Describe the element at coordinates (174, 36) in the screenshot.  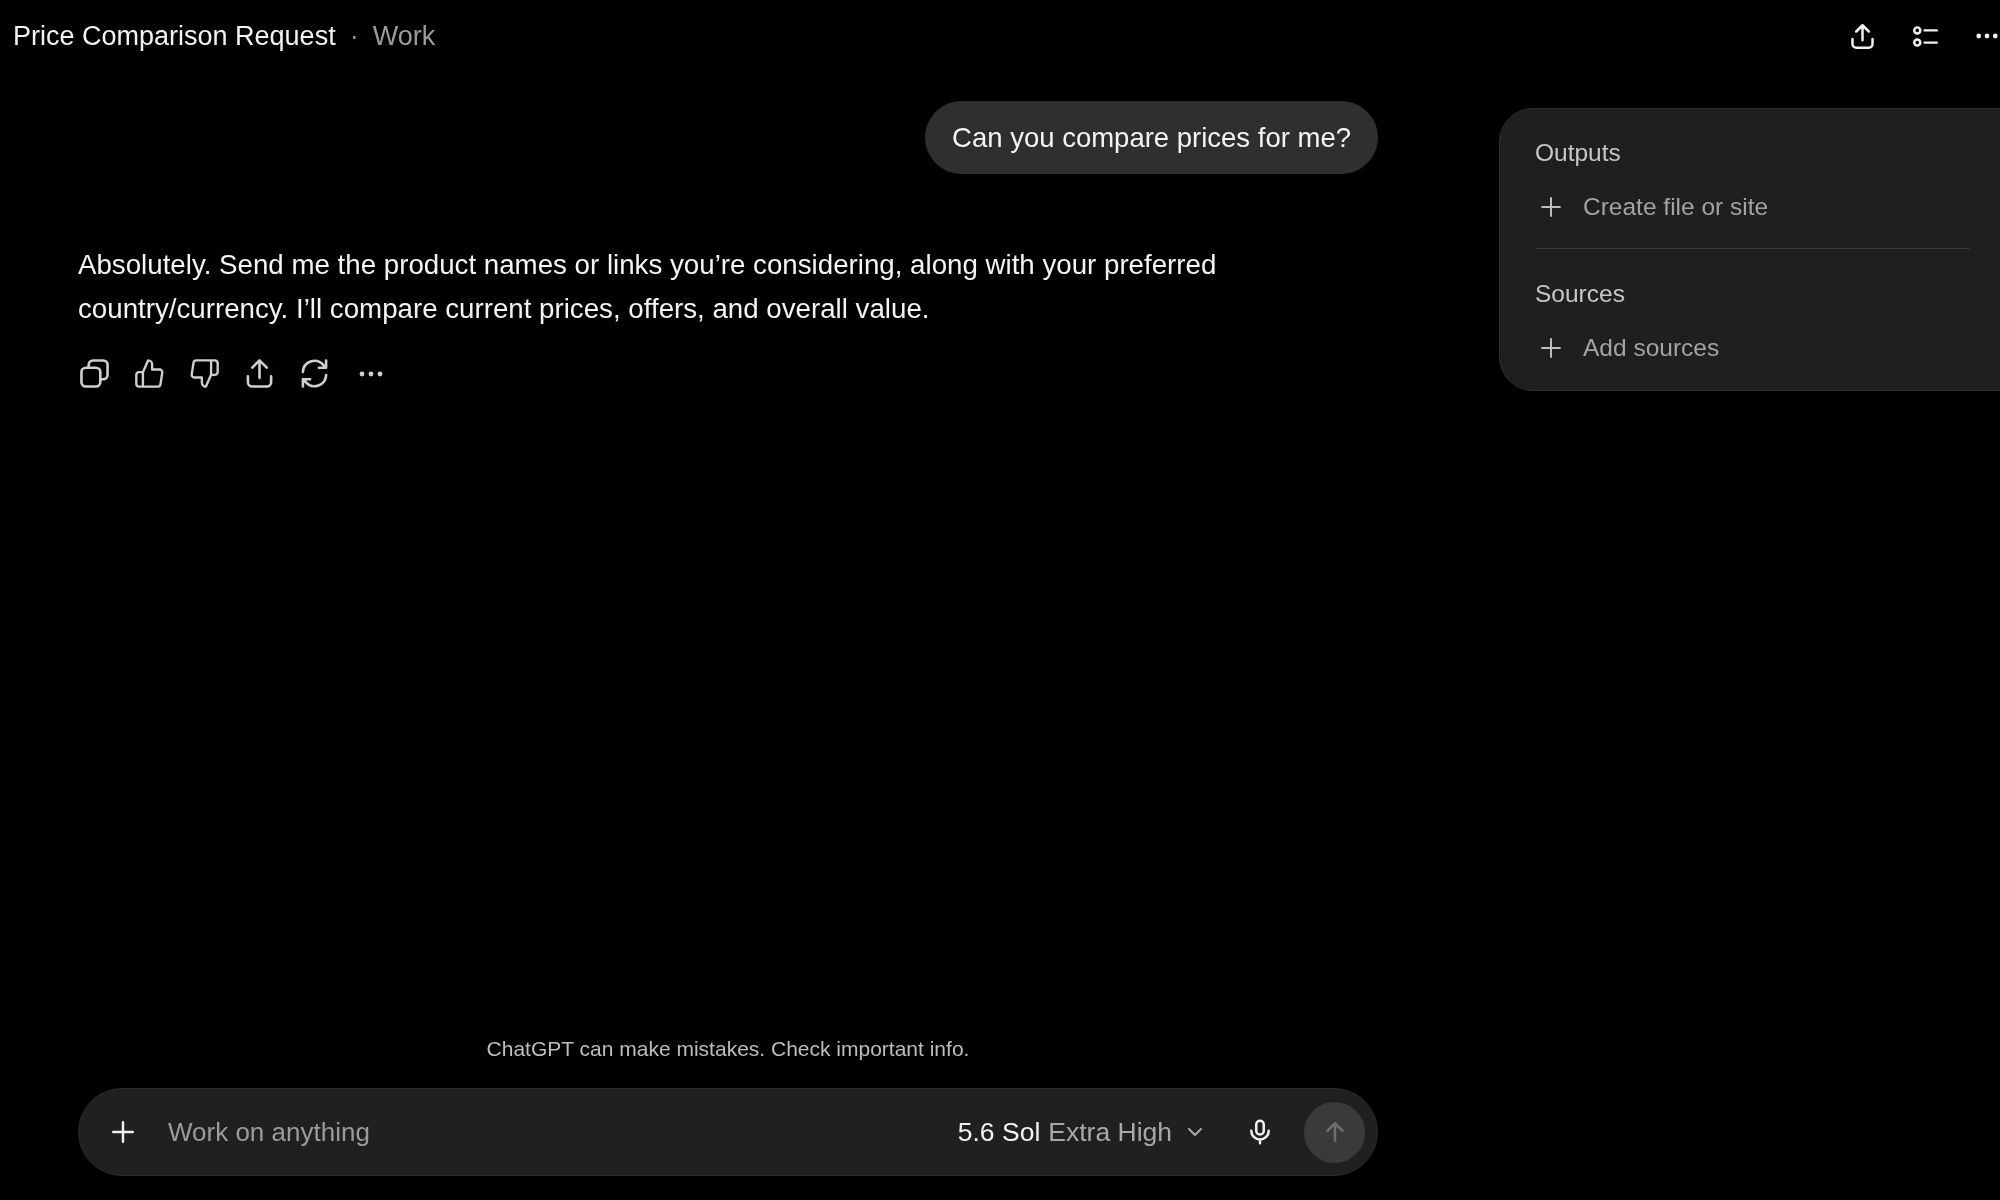
I see `chat-title: Price Comparison Request` at that location.